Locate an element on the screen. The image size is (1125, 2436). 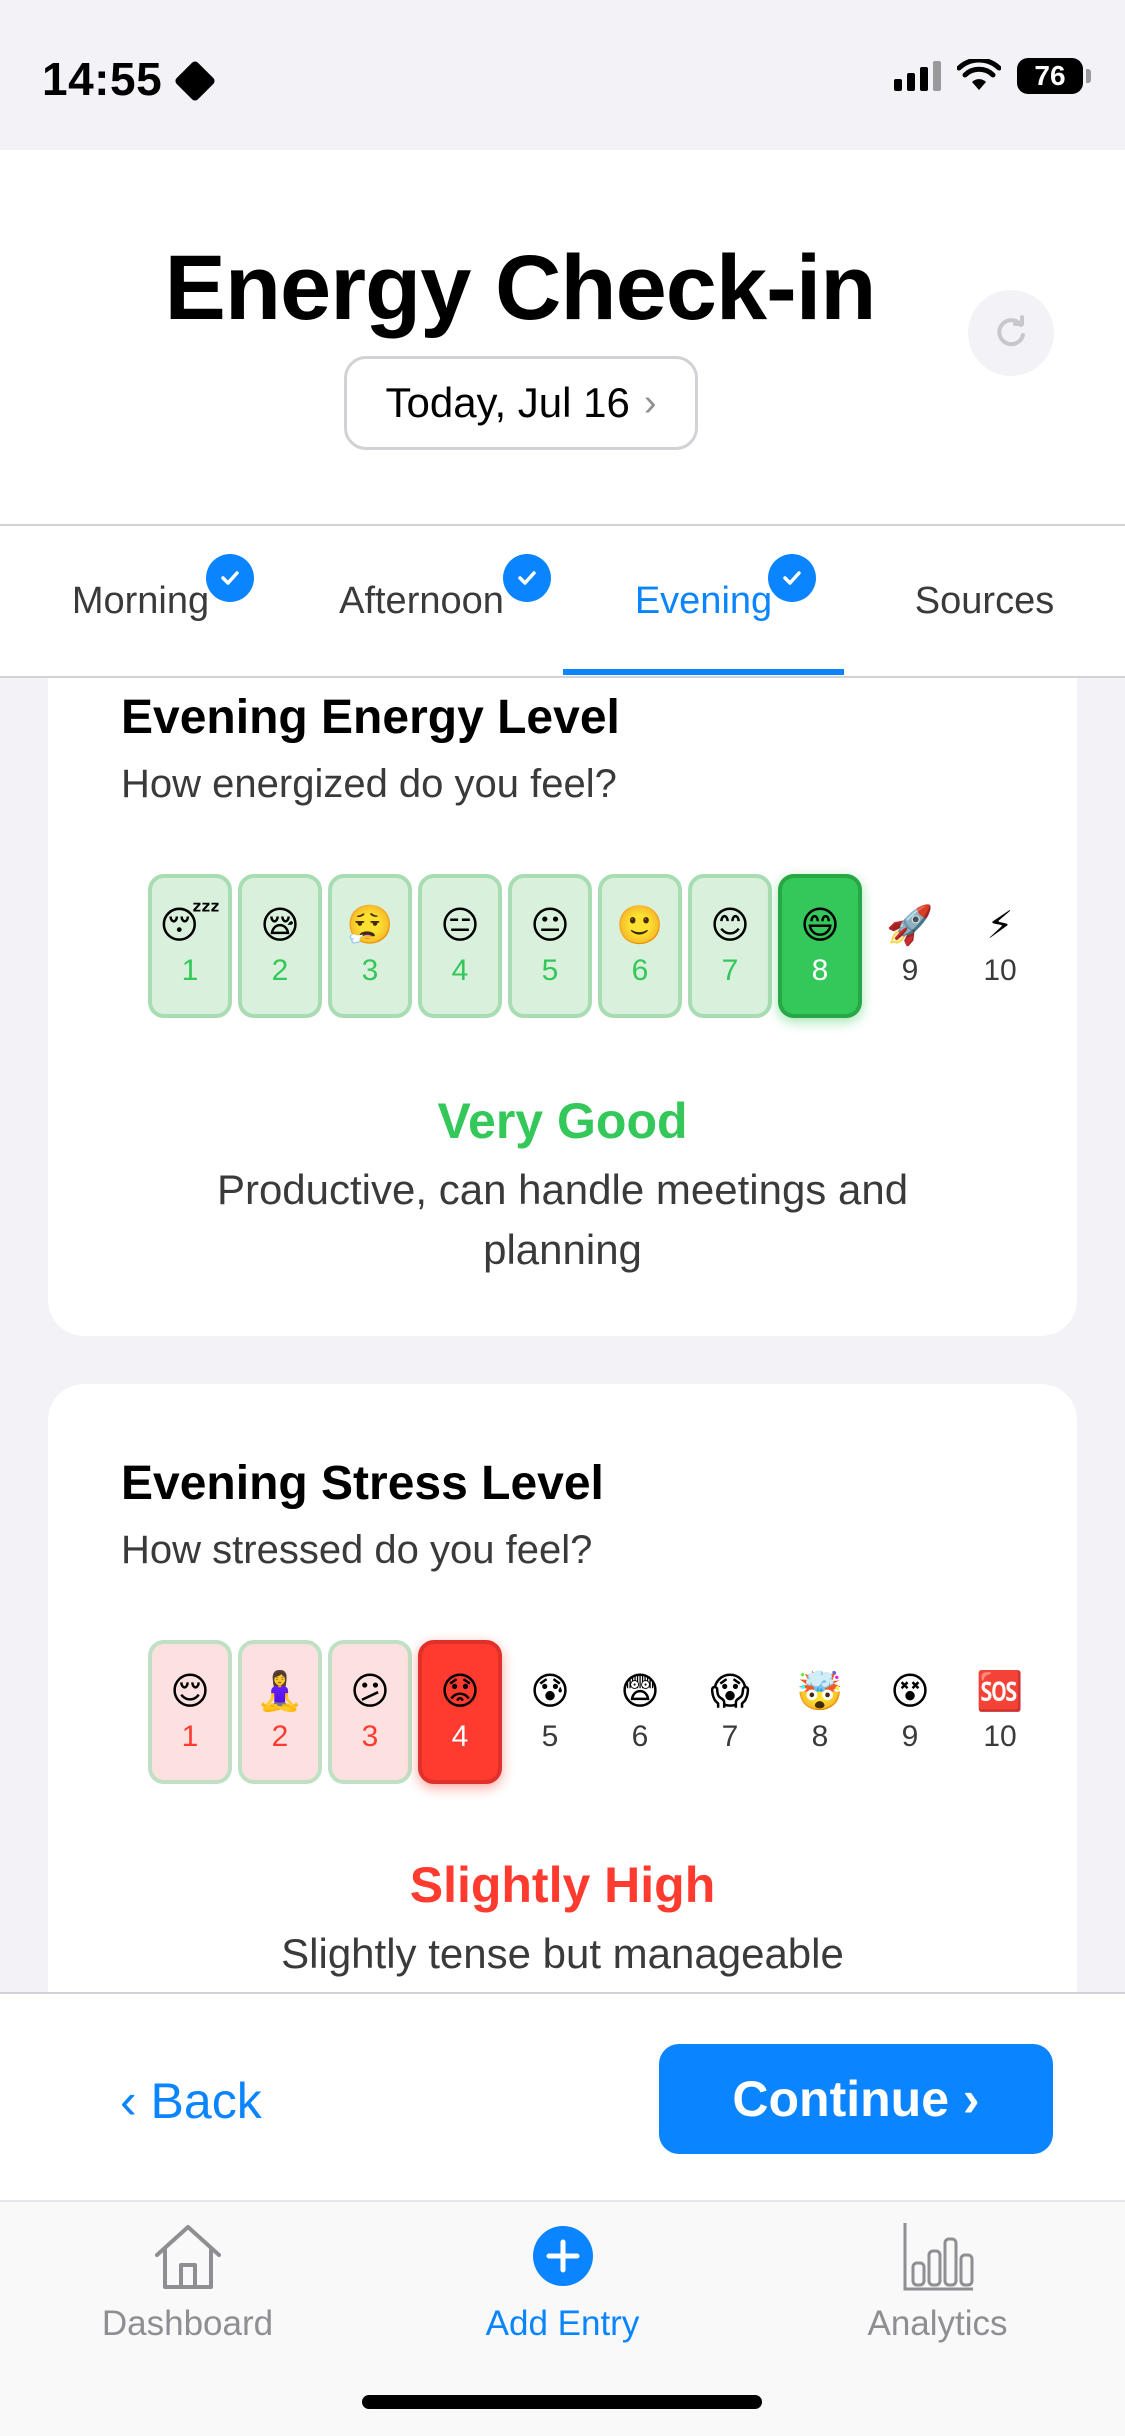
back-button: ‹ Back is located at coordinates (191, 2101).